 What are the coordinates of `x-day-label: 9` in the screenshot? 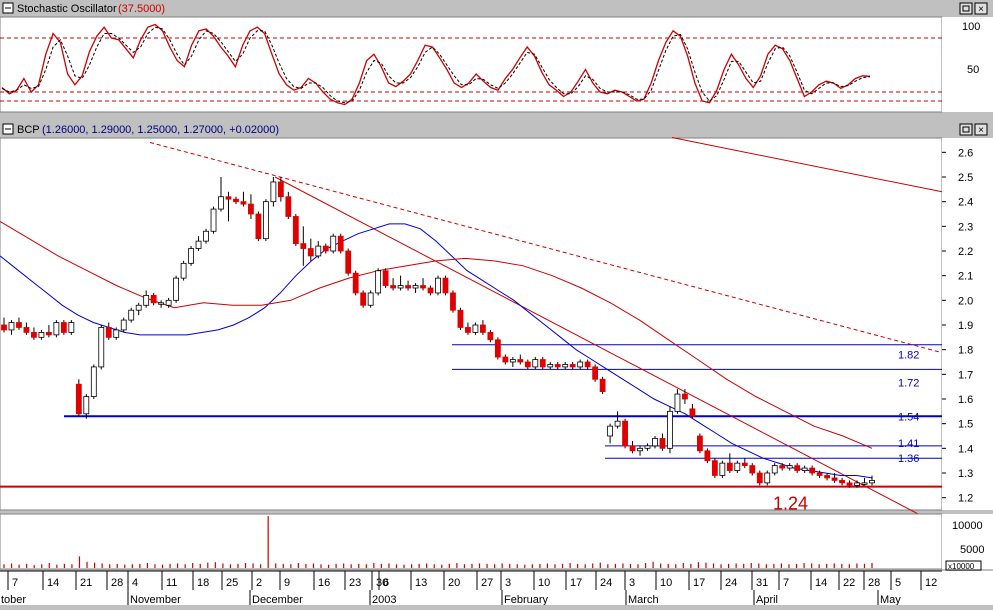 It's located at (287, 583).